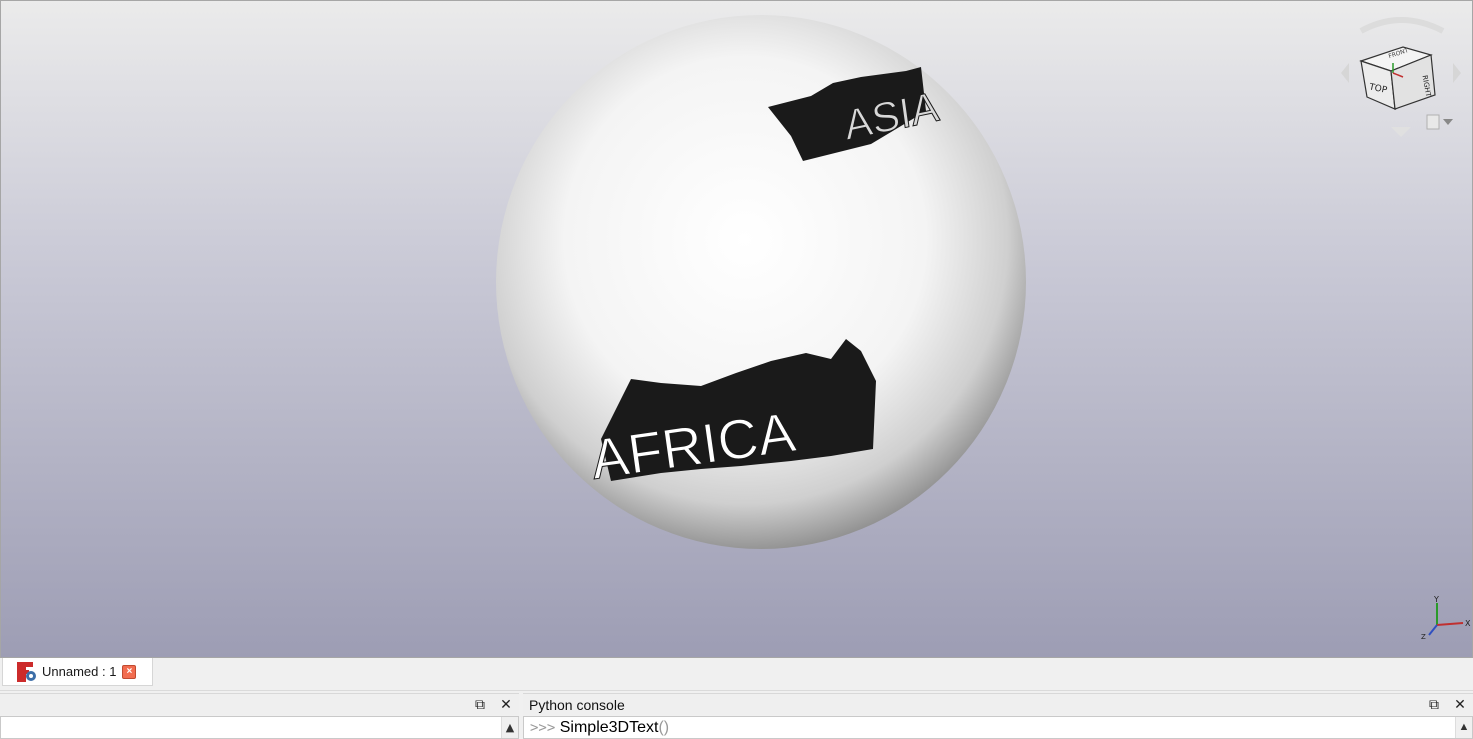 The height and width of the screenshot is (739, 1473). Describe the element at coordinates (577, 704) in the screenshot. I see `python-console-title: Python console` at that location.